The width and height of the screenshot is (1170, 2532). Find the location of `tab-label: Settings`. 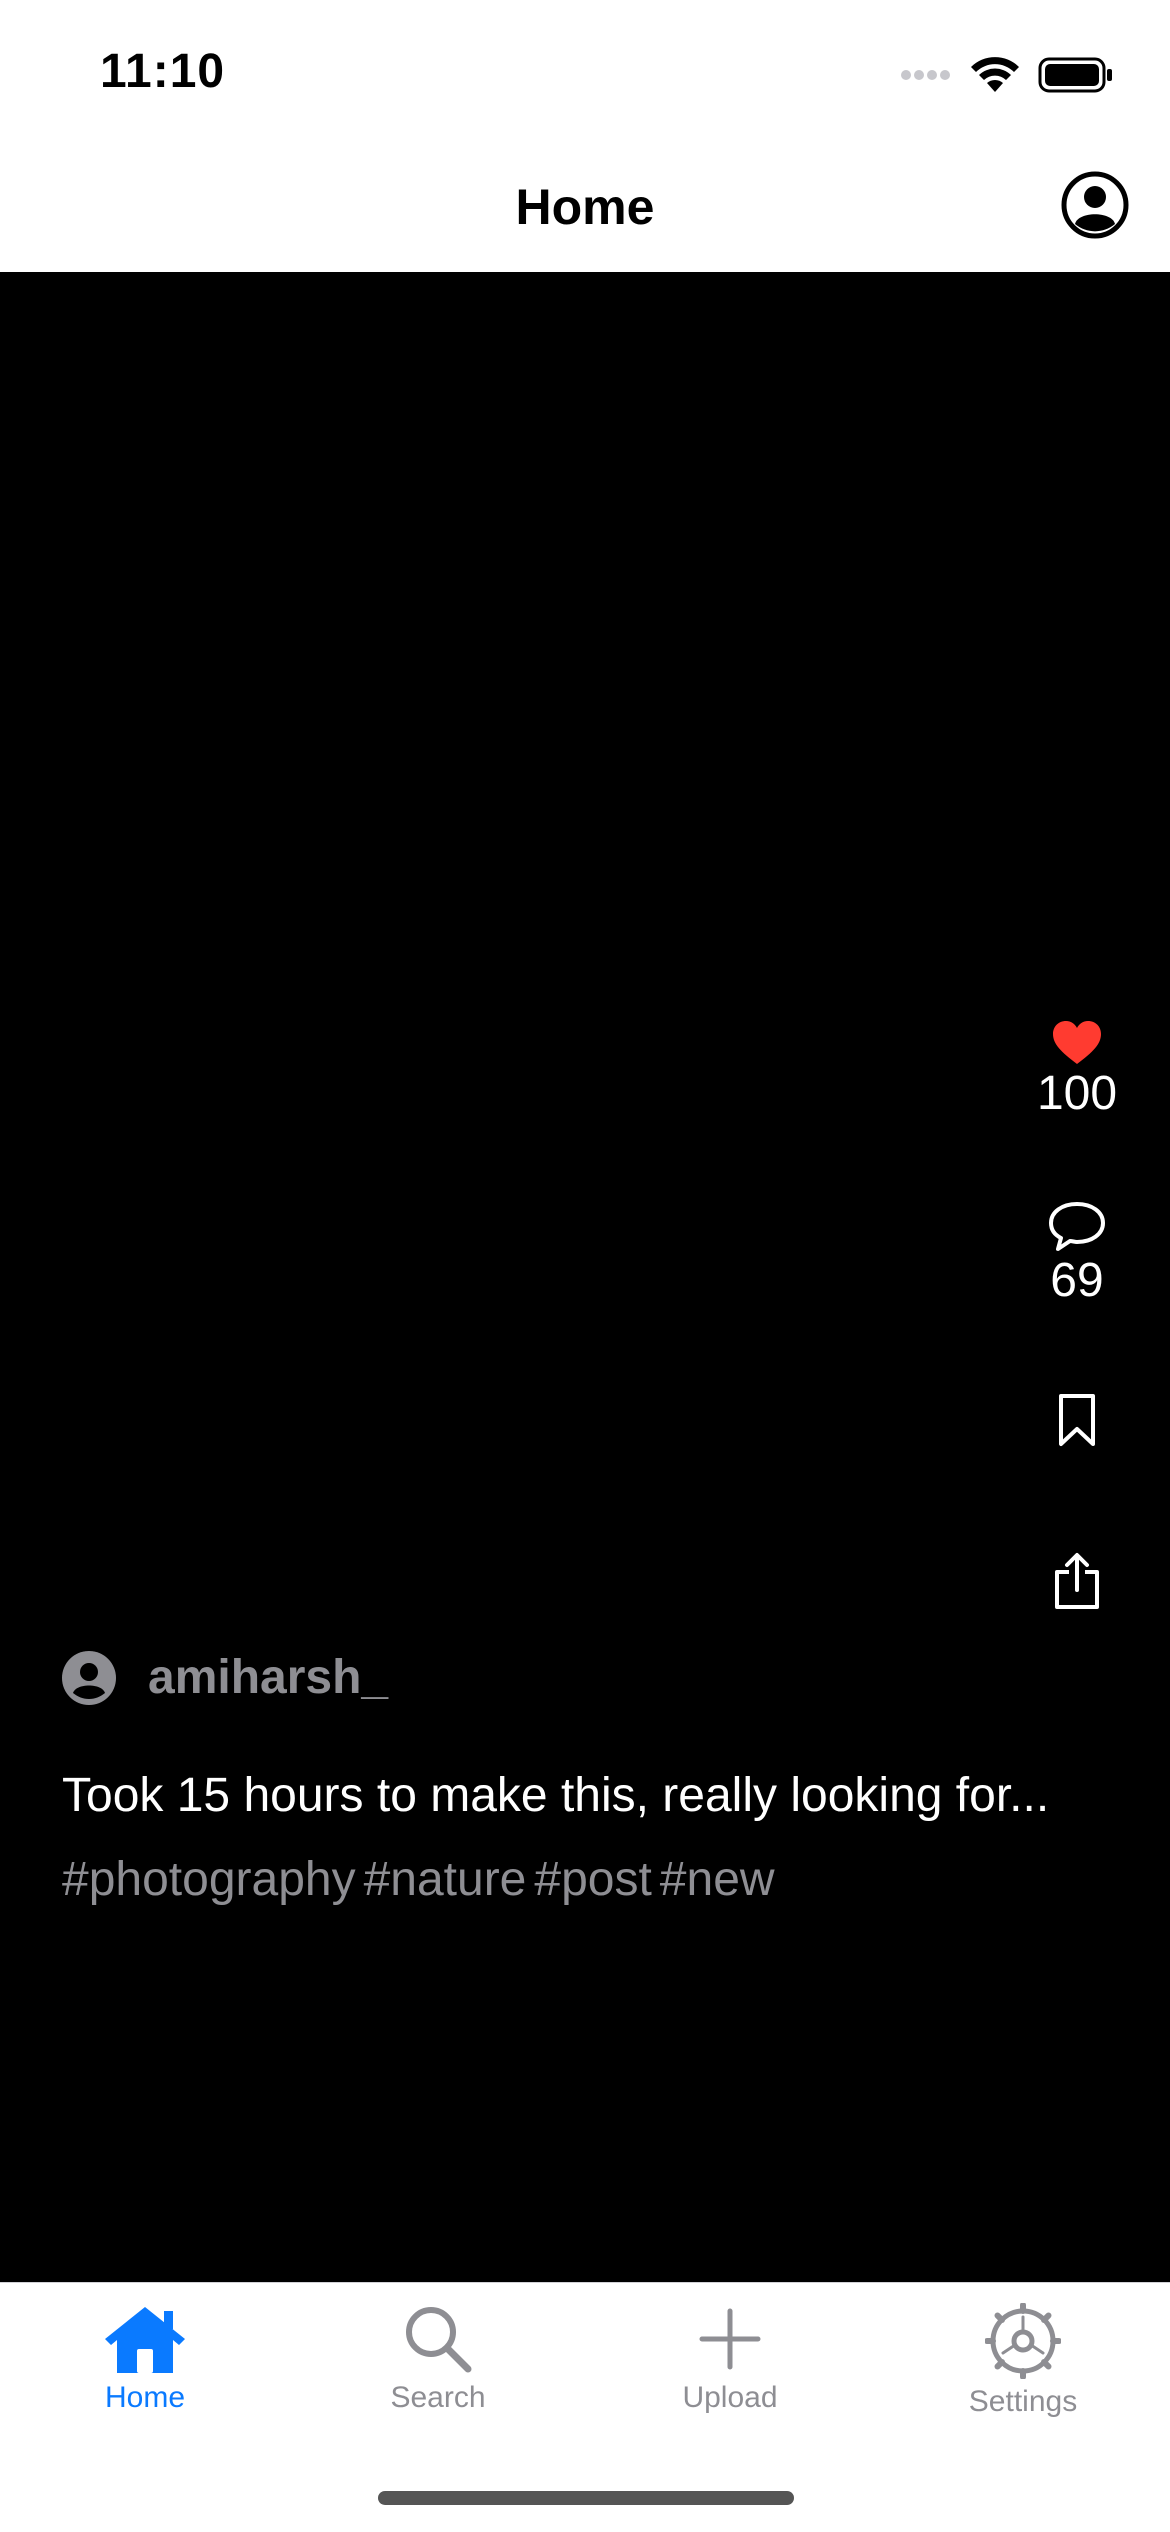

tab-label: Settings is located at coordinates (1023, 2401).